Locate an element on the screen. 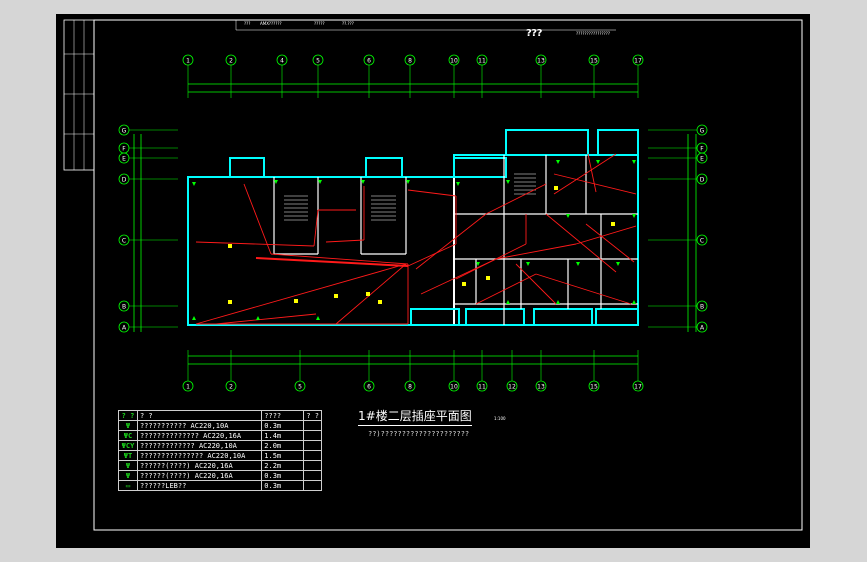 This screenshot has height=562, width=867. socket-k-icon: Ψ is located at coordinates (128, 465).